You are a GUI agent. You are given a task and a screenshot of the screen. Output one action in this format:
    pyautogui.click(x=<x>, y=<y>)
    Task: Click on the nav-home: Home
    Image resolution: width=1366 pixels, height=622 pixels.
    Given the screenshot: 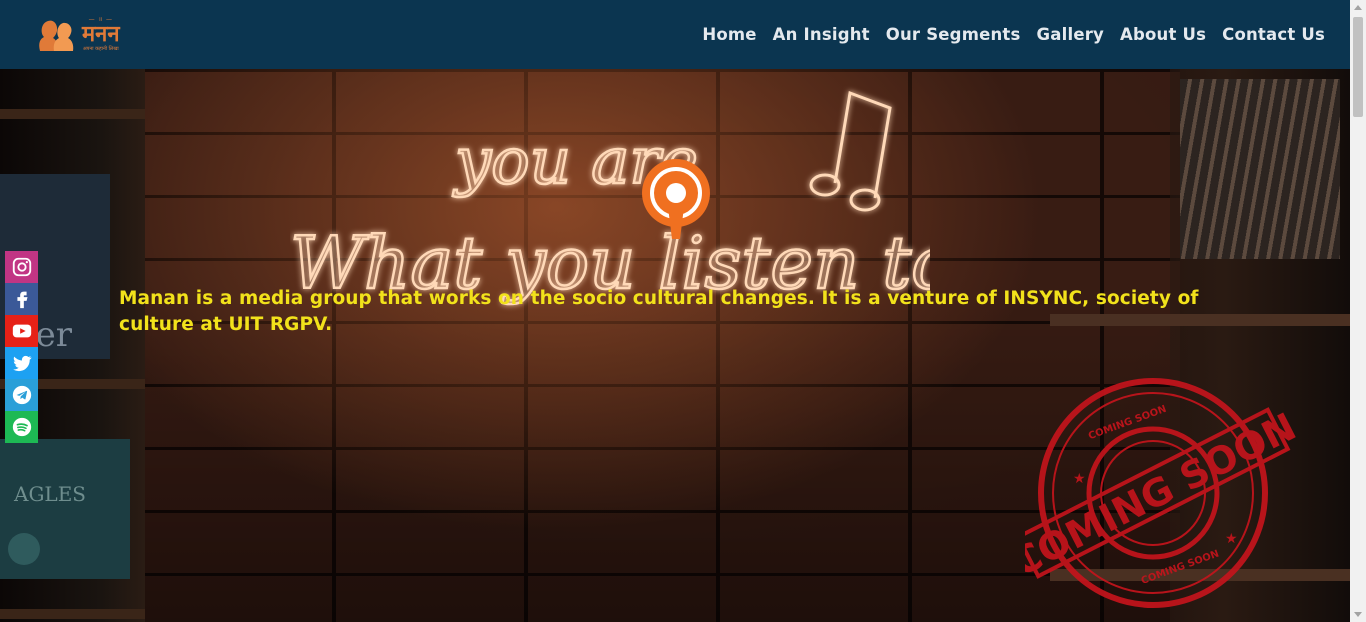 What is the action you would take?
    pyautogui.click(x=729, y=34)
    